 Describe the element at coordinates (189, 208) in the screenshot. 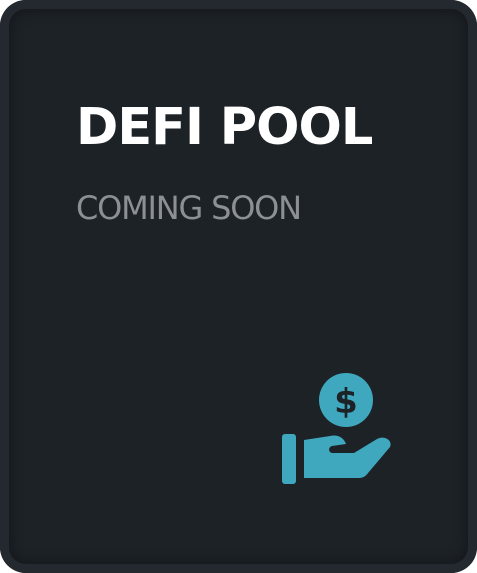

I see `coming-soon-label: COMING SOON` at that location.